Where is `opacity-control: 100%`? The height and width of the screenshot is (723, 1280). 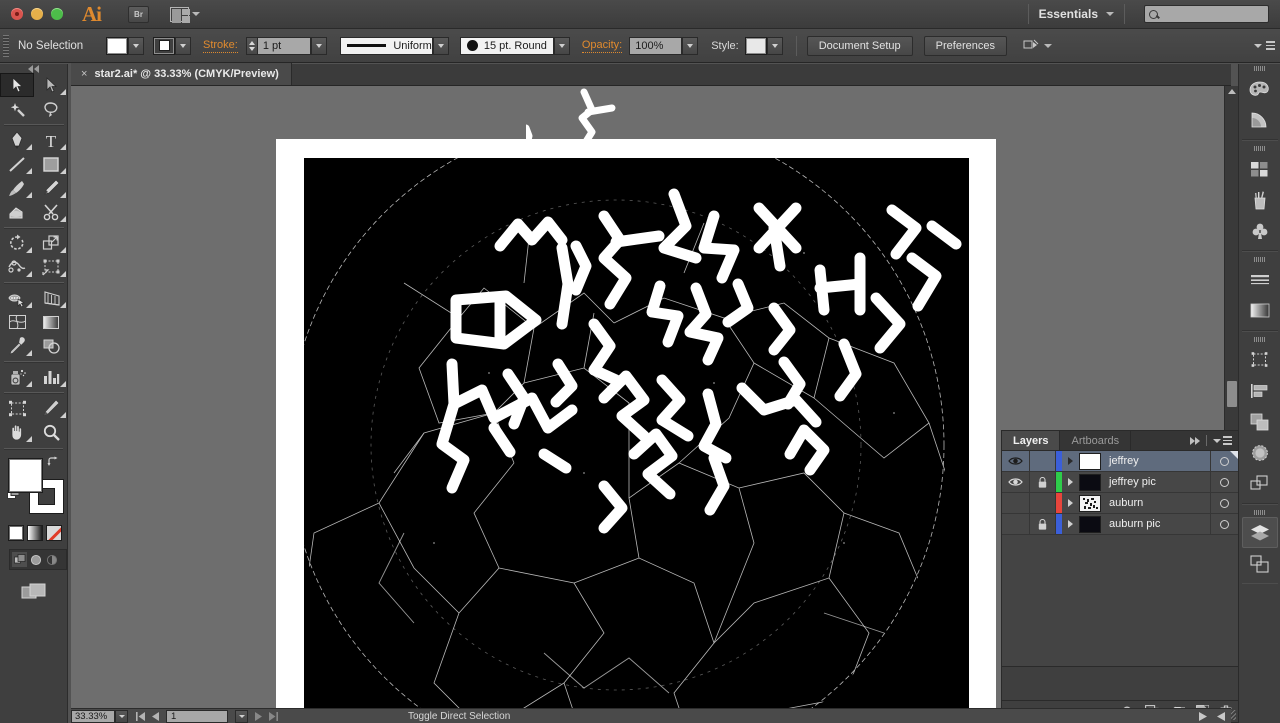 opacity-control: 100% is located at coordinates (664, 45).